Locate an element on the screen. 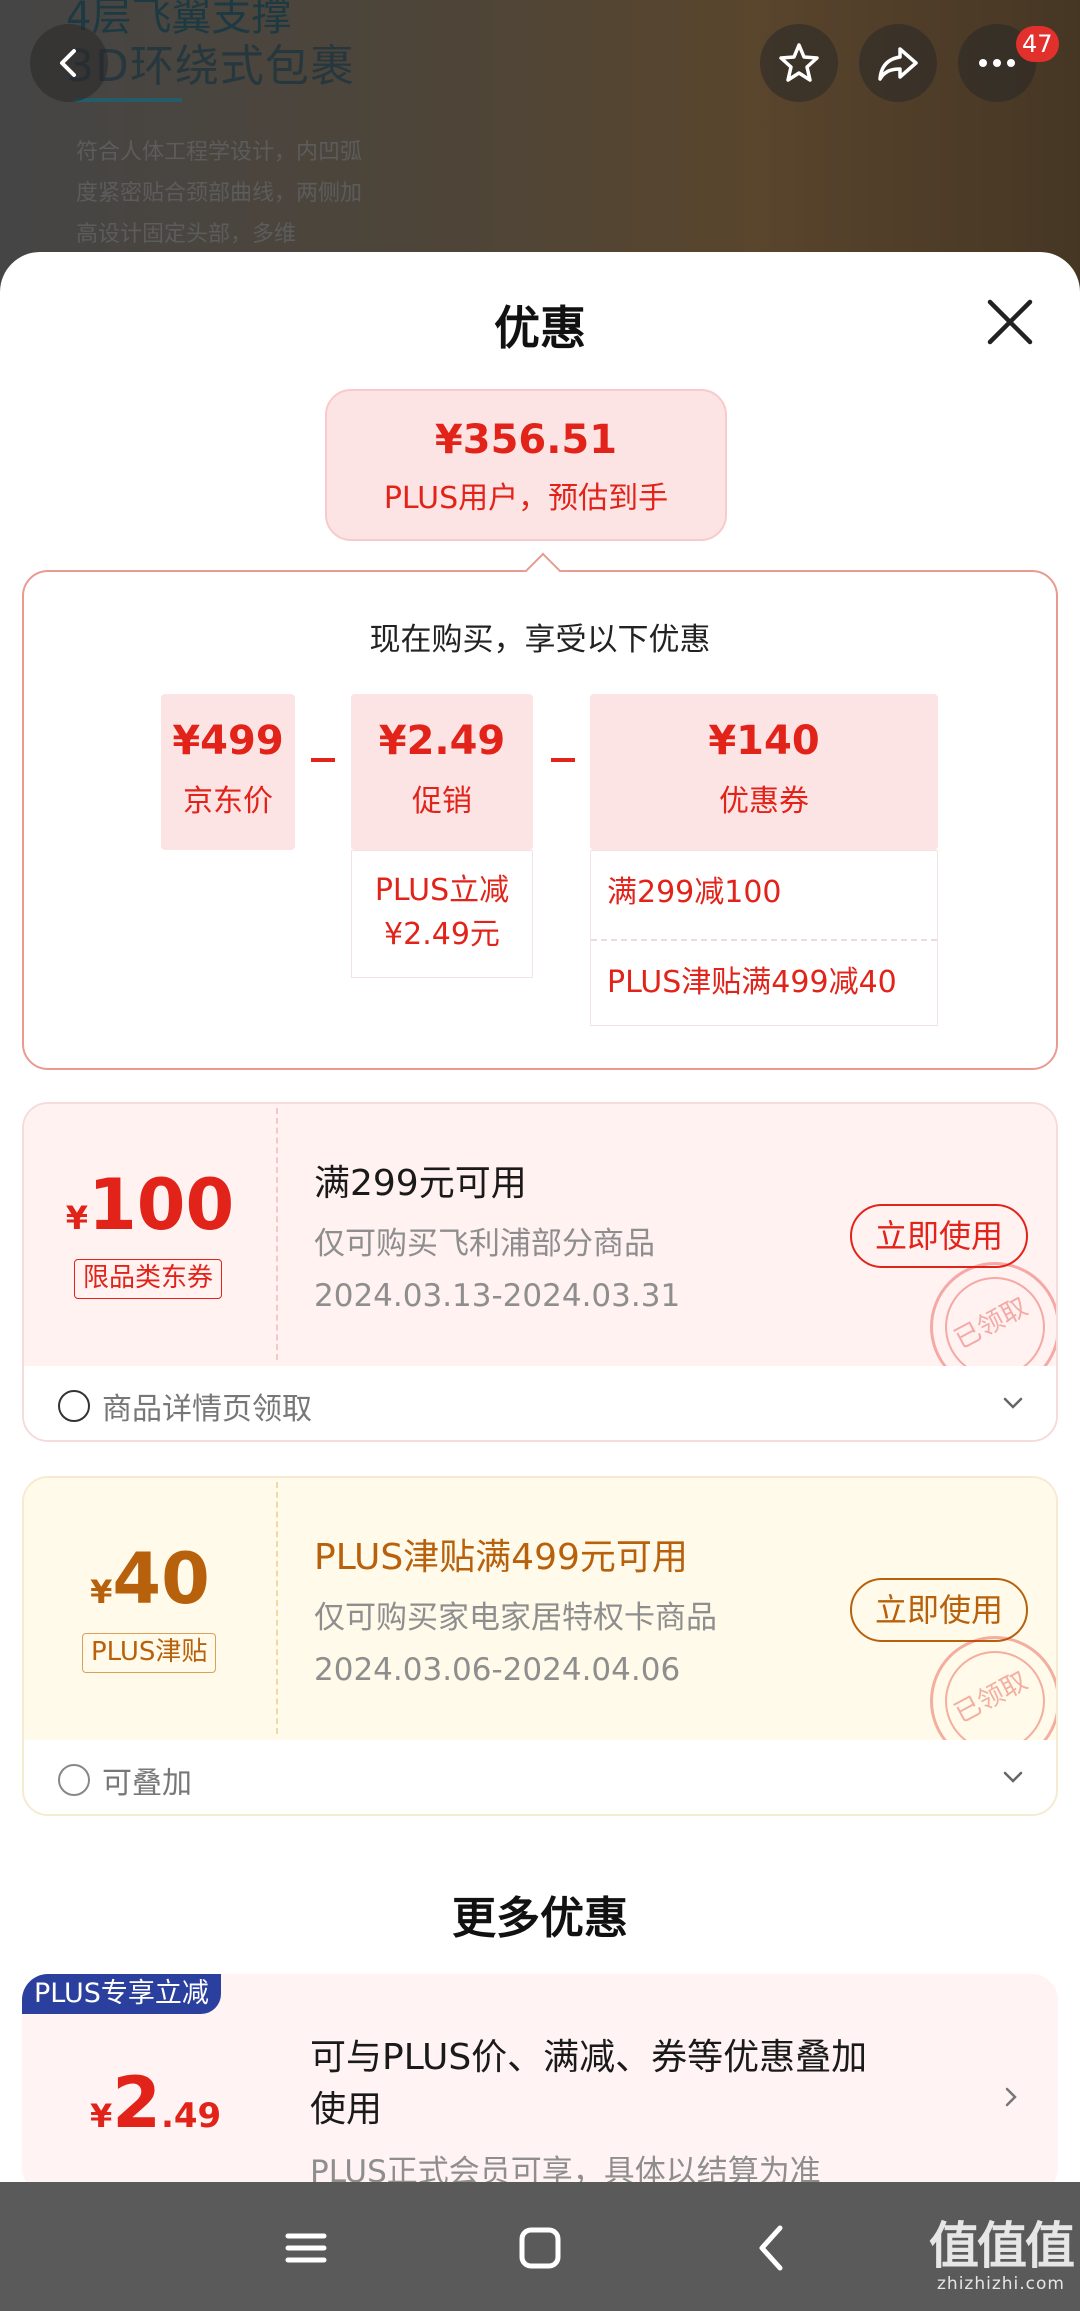  coupon-value-area: ¥100 限品类东券 is located at coordinates (150, 1235).